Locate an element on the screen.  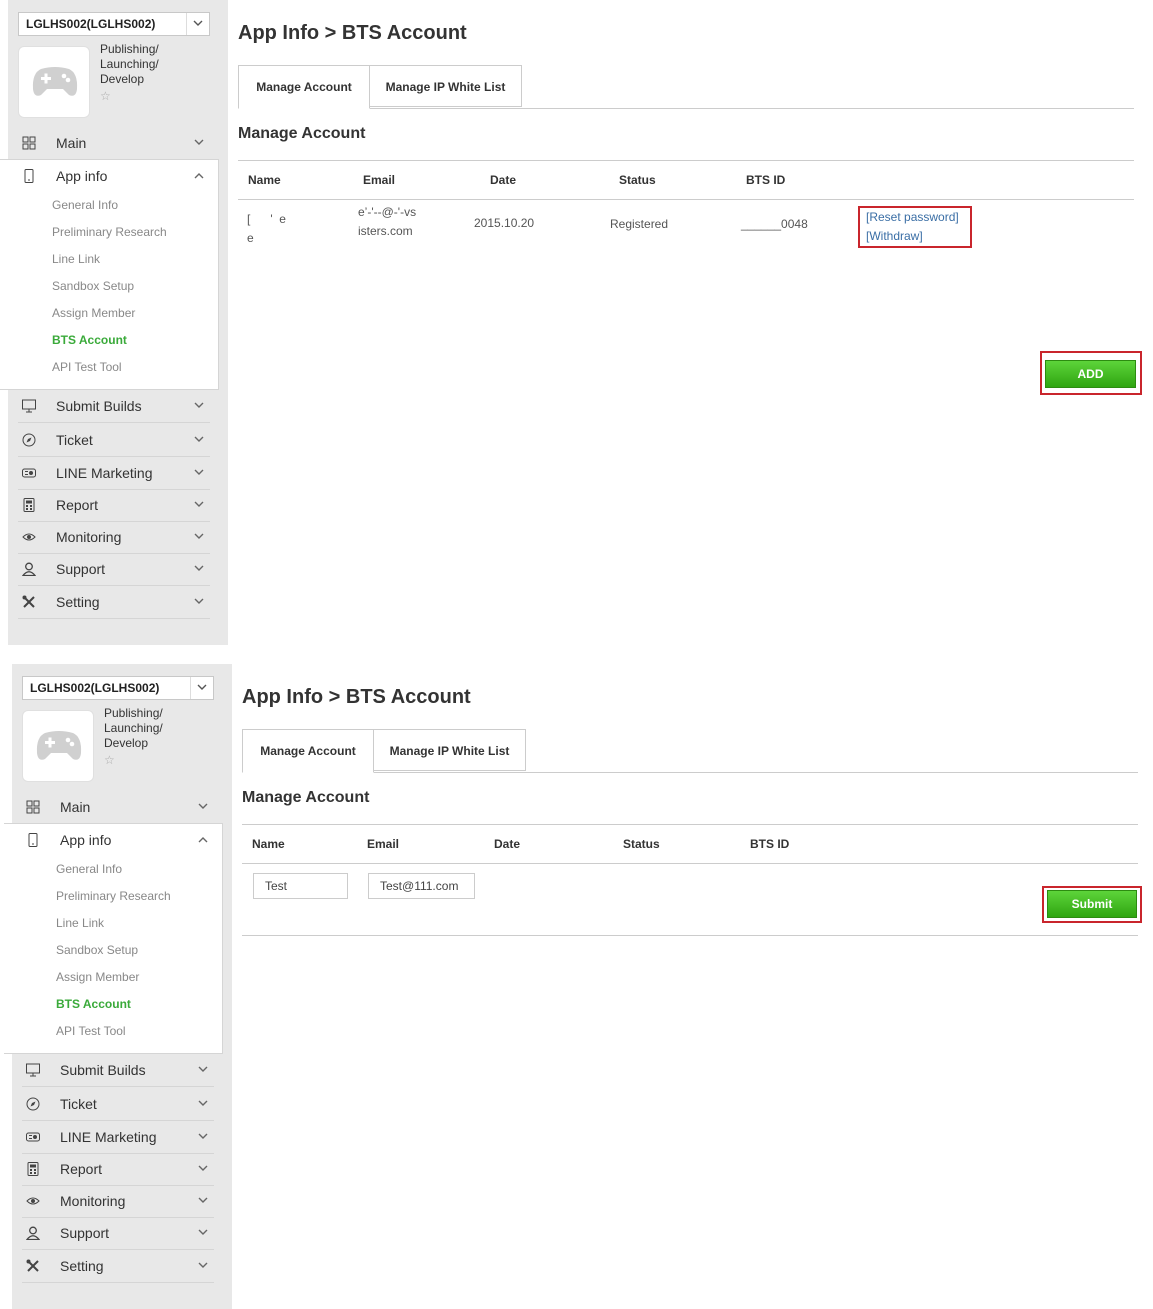
sidebar-item-label: Monitoring is located at coordinates (89, 537).